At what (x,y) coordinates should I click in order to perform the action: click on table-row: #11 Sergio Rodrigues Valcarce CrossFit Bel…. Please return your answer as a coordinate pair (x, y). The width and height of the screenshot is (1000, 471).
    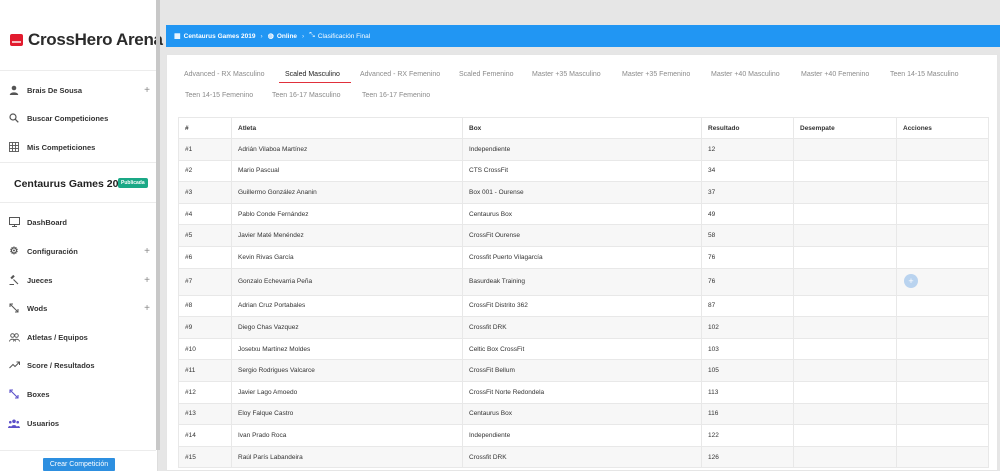
    Looking at the image, I should click on (583, 370).